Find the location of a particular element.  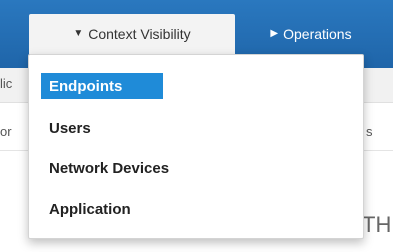

menu-item-endpoints: Endpoints is located at coordinates (102, 86).